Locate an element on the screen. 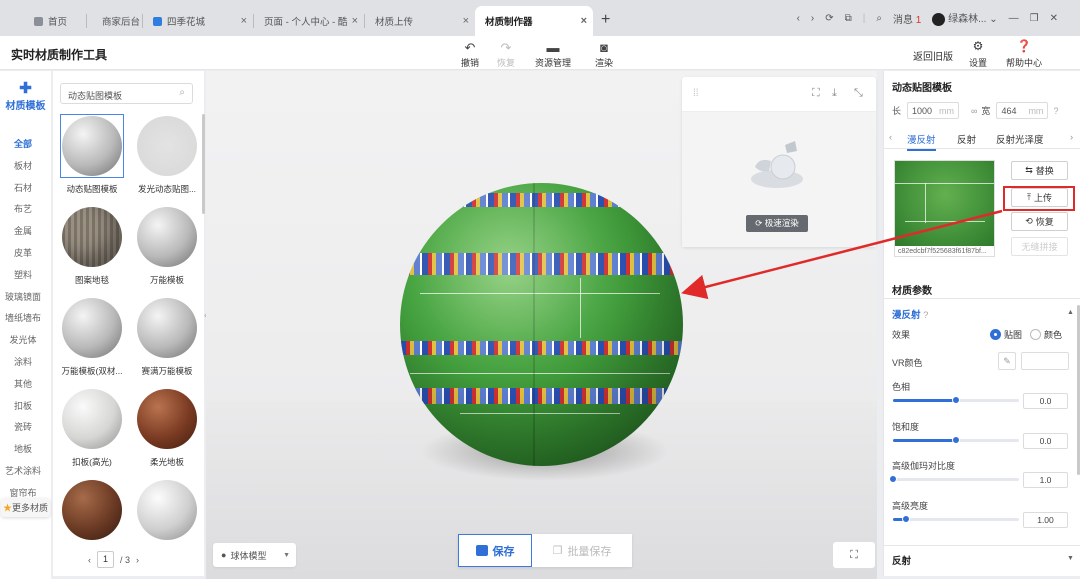 The height and width of the screenshot is (579, 1080). rail-item: 布艺 is located at coordinates (23, 208).